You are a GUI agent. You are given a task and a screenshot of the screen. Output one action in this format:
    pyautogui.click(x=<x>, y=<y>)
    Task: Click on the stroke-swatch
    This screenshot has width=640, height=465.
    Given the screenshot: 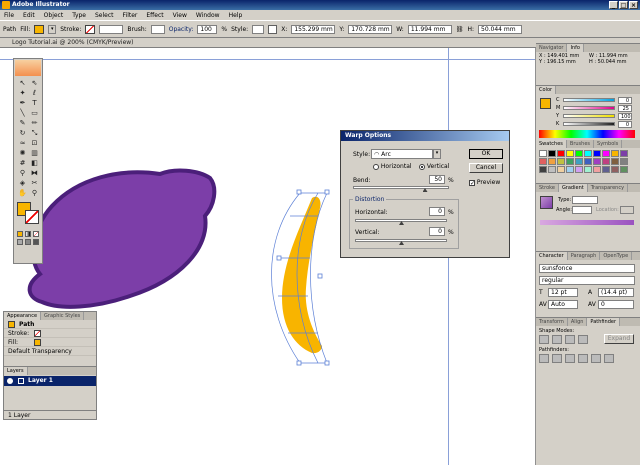 What is the action you would take?
    pyautogui.click(x=90, y=29)
    